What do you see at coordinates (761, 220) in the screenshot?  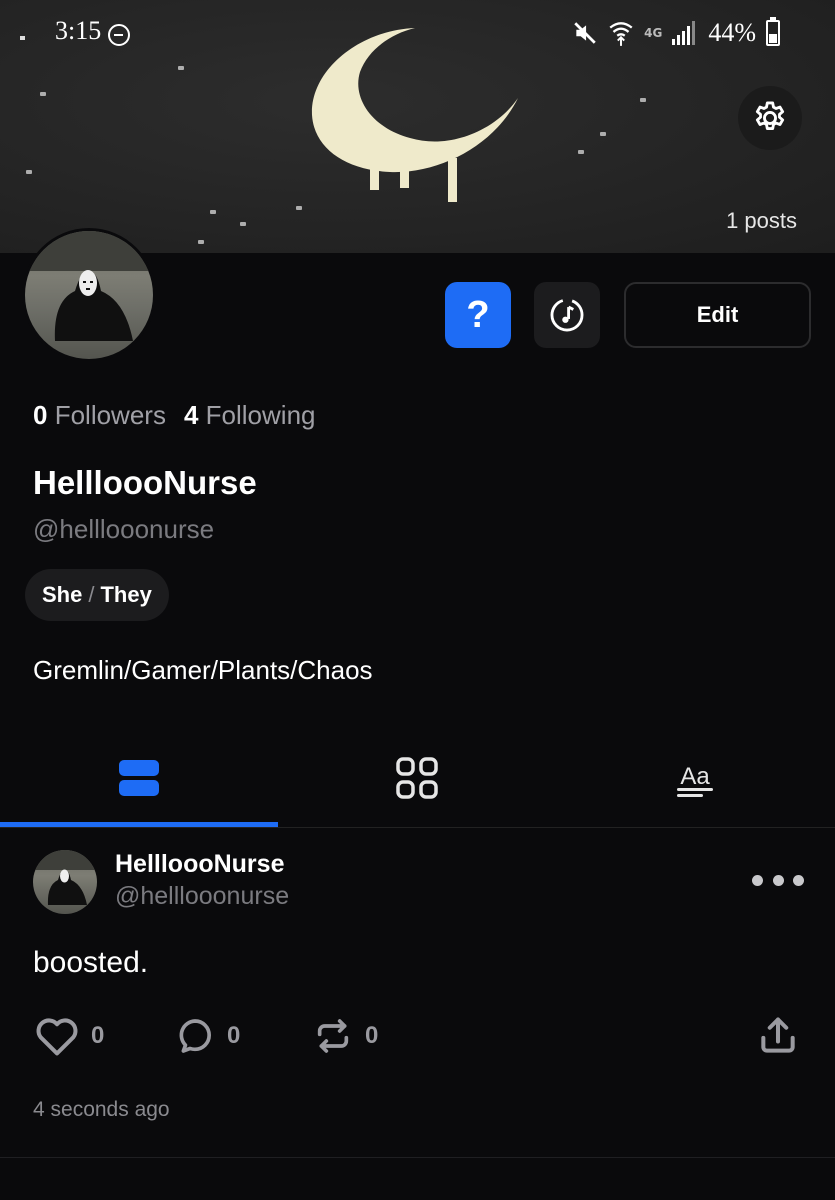 I see `posts-count: 1 posts` at bounding box center [761, 220].